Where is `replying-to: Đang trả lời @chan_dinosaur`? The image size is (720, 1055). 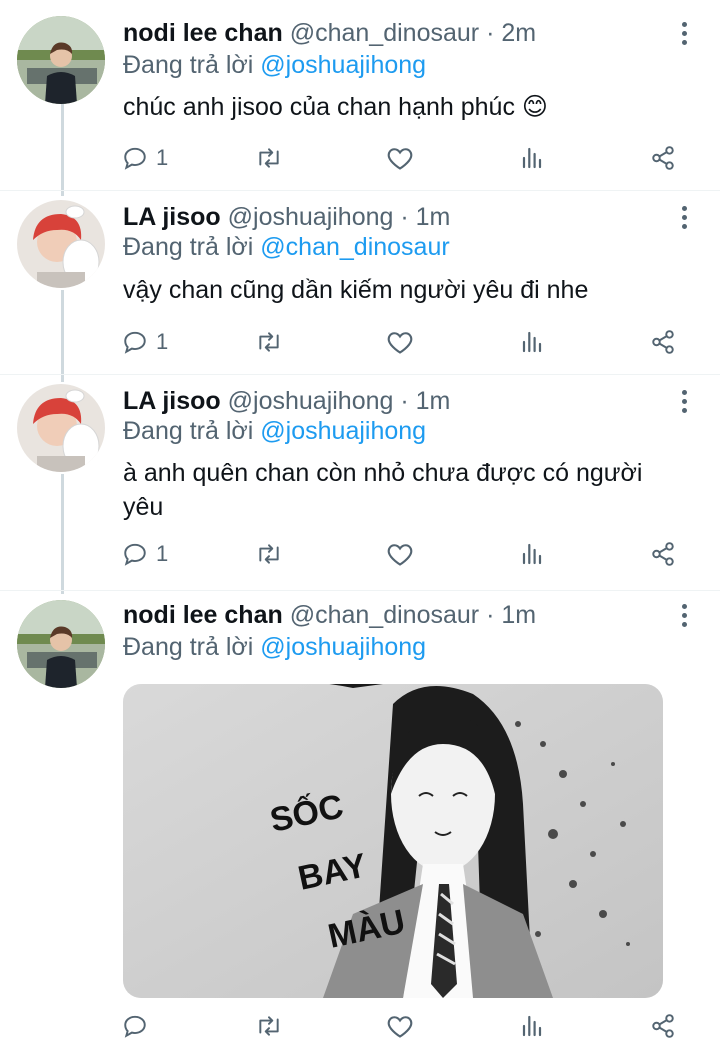
replying-to: Đang trả lời @chan_dinosaur is located at coordinates (286, 247).